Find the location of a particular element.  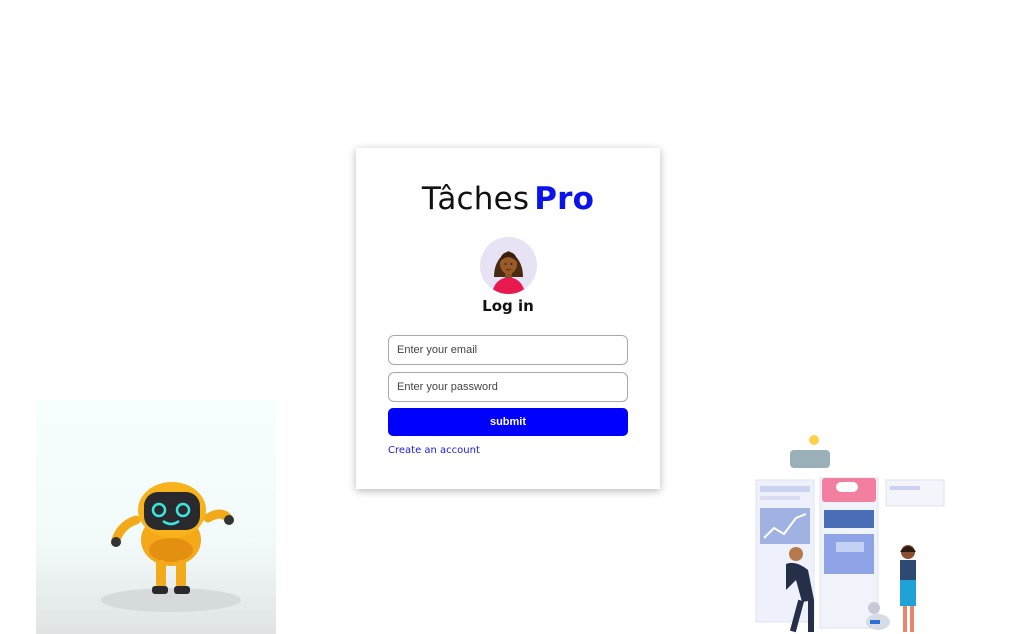

password-field is located at coordinates (508, 387).